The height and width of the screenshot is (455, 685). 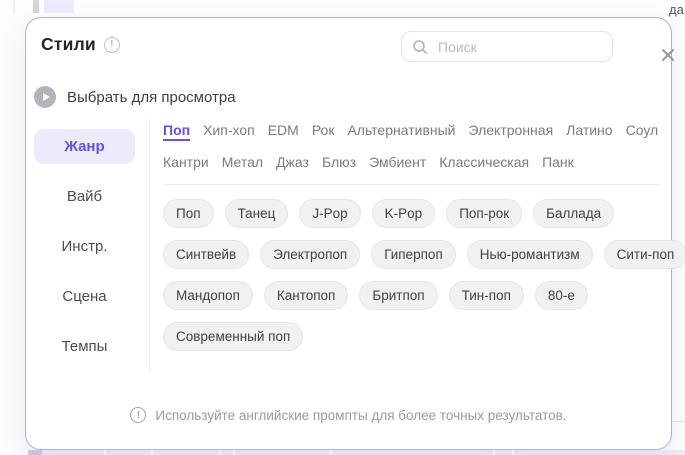 What do you see at coordinates (644, 254) in the screenshot?
I see `style-chip: Сити-поп` at bounding box center [644, 254].